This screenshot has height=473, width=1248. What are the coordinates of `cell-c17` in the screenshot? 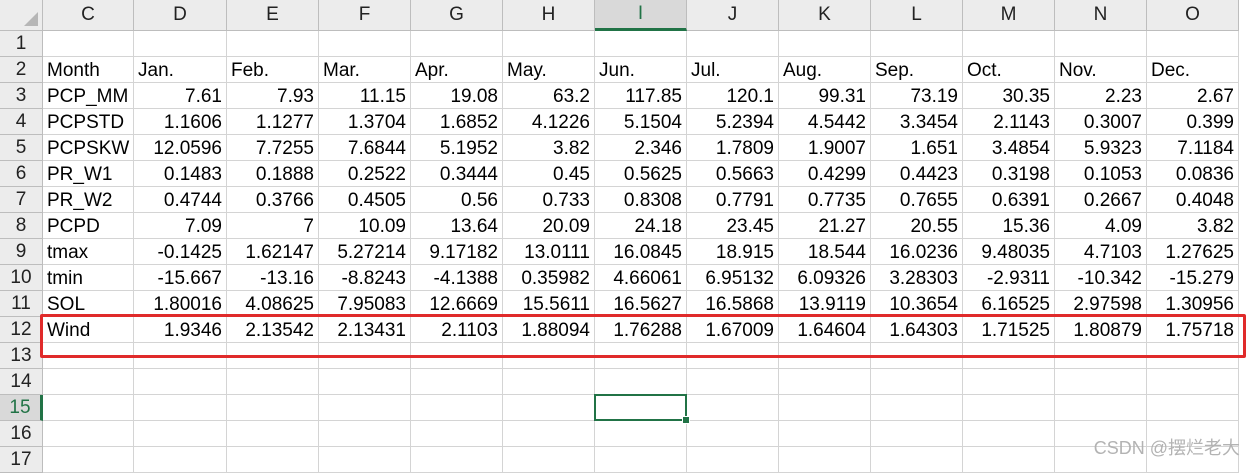 It's located at (88, 460).